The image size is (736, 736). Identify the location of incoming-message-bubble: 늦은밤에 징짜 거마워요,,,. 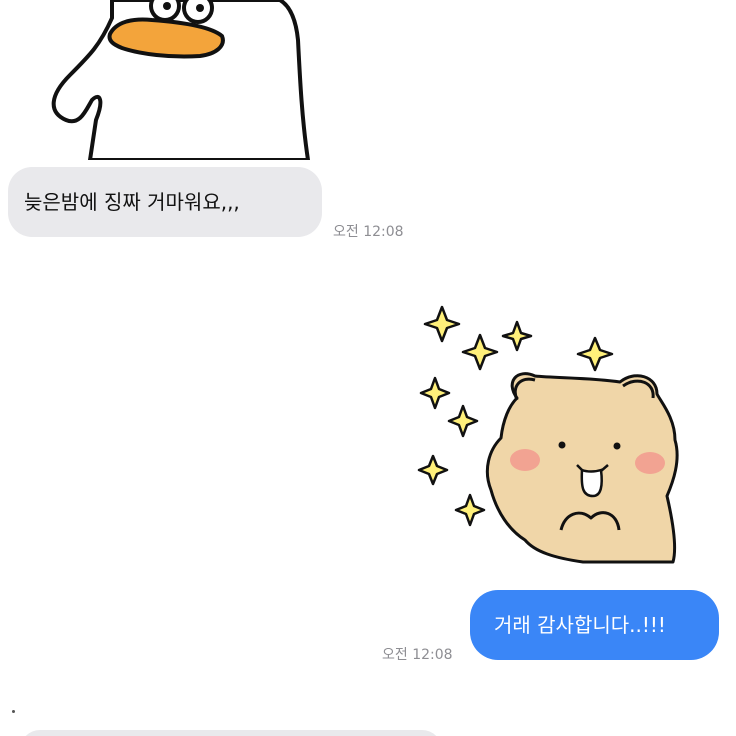
(165, 202).